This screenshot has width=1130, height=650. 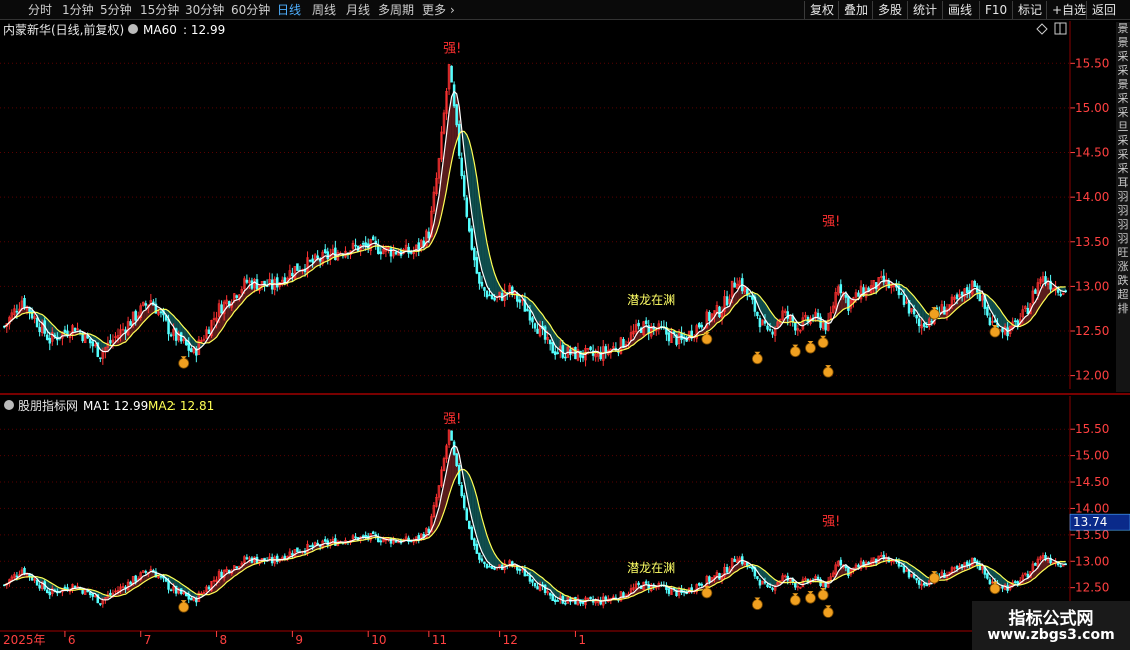 I want to click on period-tab-9: 多周期, so click(x=396, y=10).